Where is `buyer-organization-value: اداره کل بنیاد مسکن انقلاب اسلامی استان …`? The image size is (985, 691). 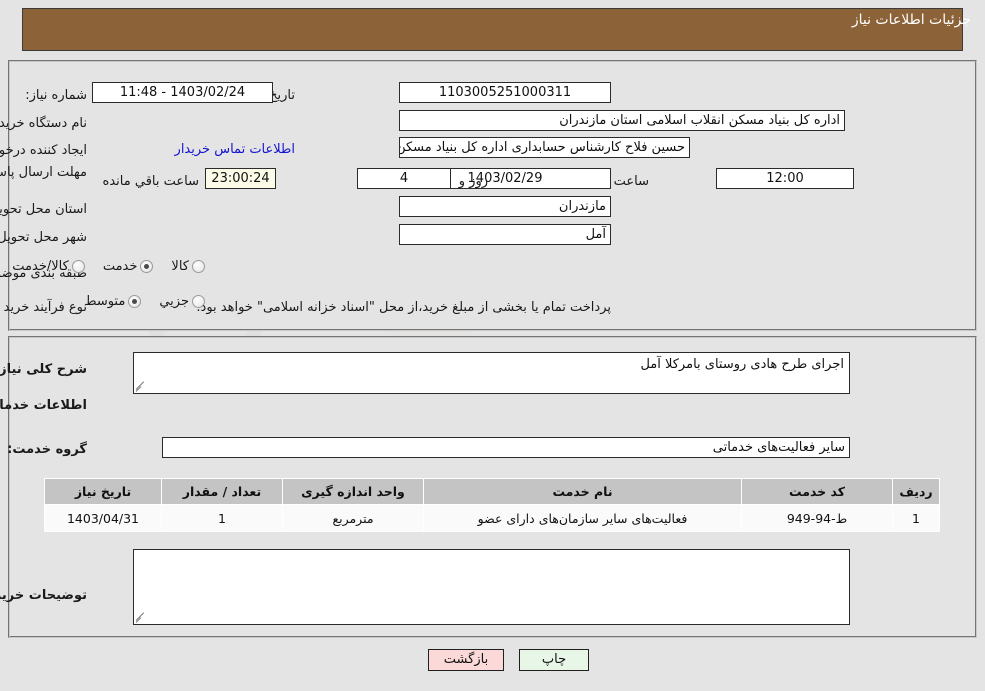 buyer-organization-value: اداره کل بنیاد مسکن انقلاب اسلامی استان … is located at coordinates (622, 120).